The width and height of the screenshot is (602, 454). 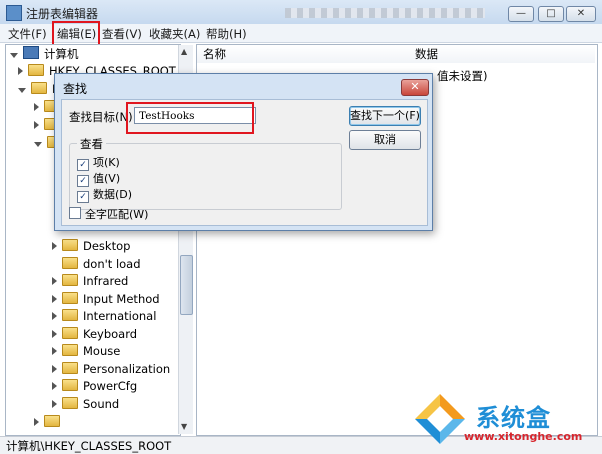 What do you see at coordinates (551, 14) in the screenshot?
I see `maximize-button: □` at bounding box center [551, 14].